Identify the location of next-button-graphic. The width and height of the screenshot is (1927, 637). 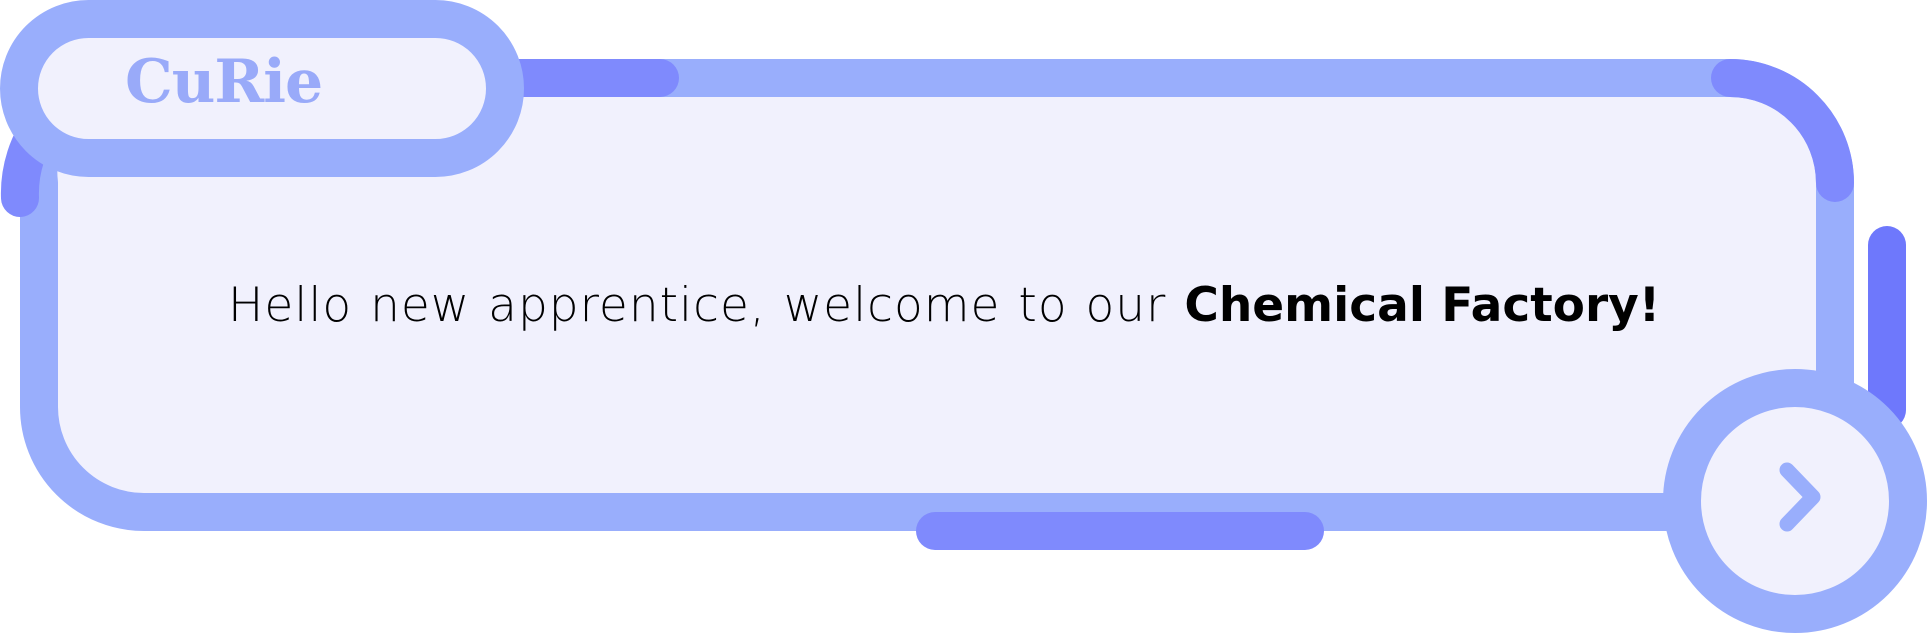
(1795, 501).